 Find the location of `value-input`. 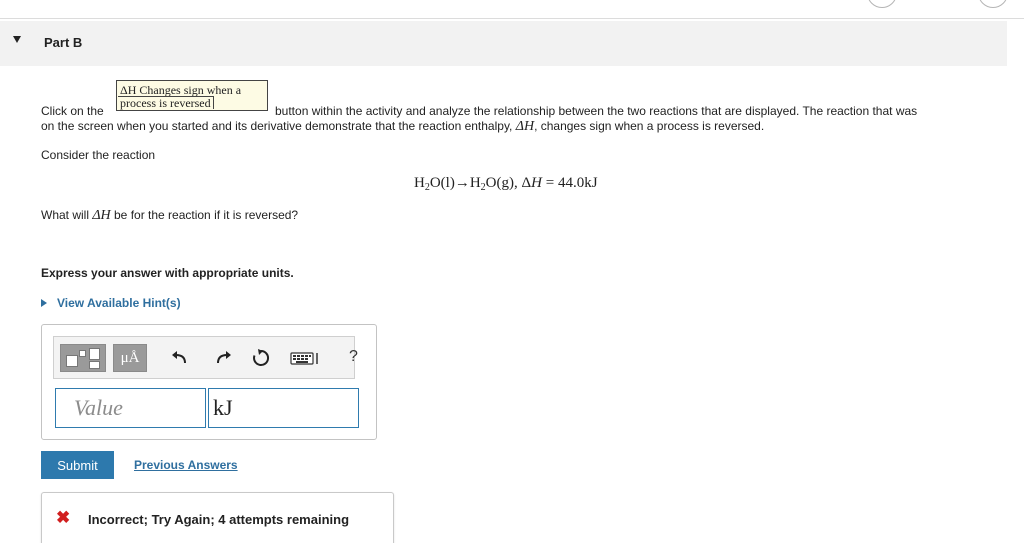

value-input is located at coordinates (130, 408).